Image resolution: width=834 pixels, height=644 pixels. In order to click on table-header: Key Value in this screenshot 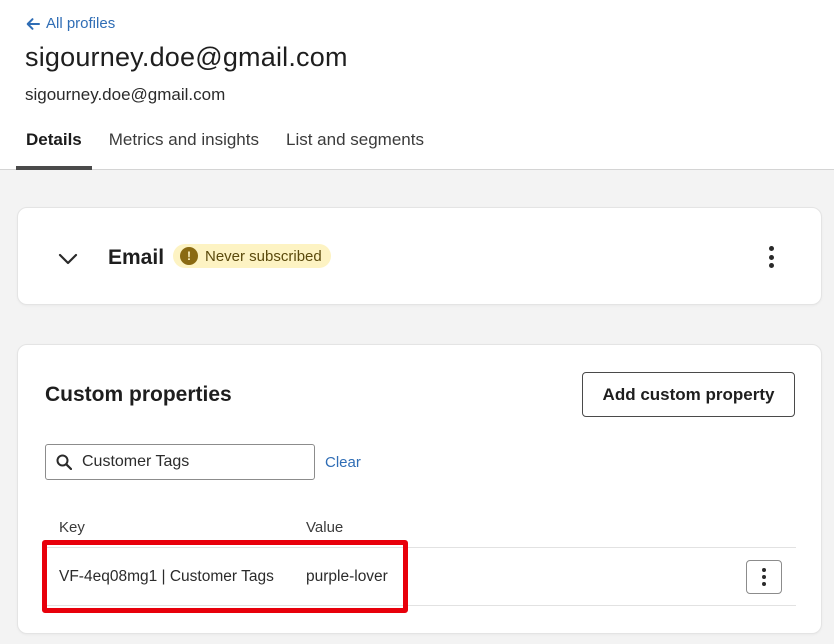, I will do `click(420, 533)`.